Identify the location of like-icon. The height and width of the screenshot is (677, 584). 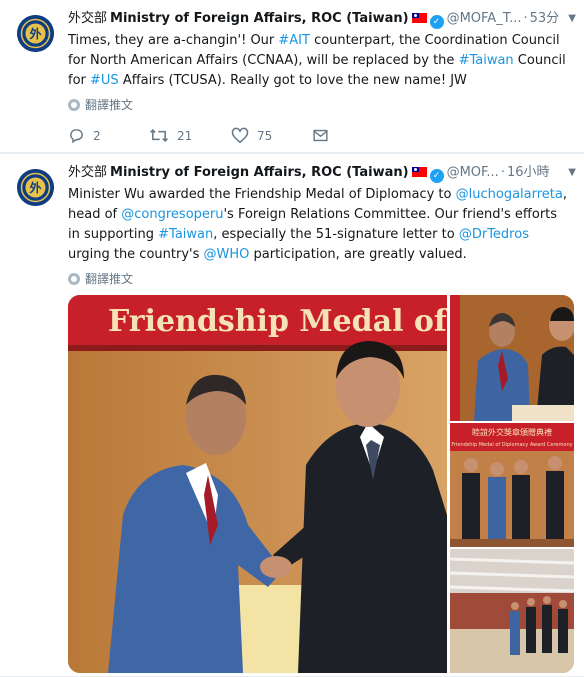
(240, 135).